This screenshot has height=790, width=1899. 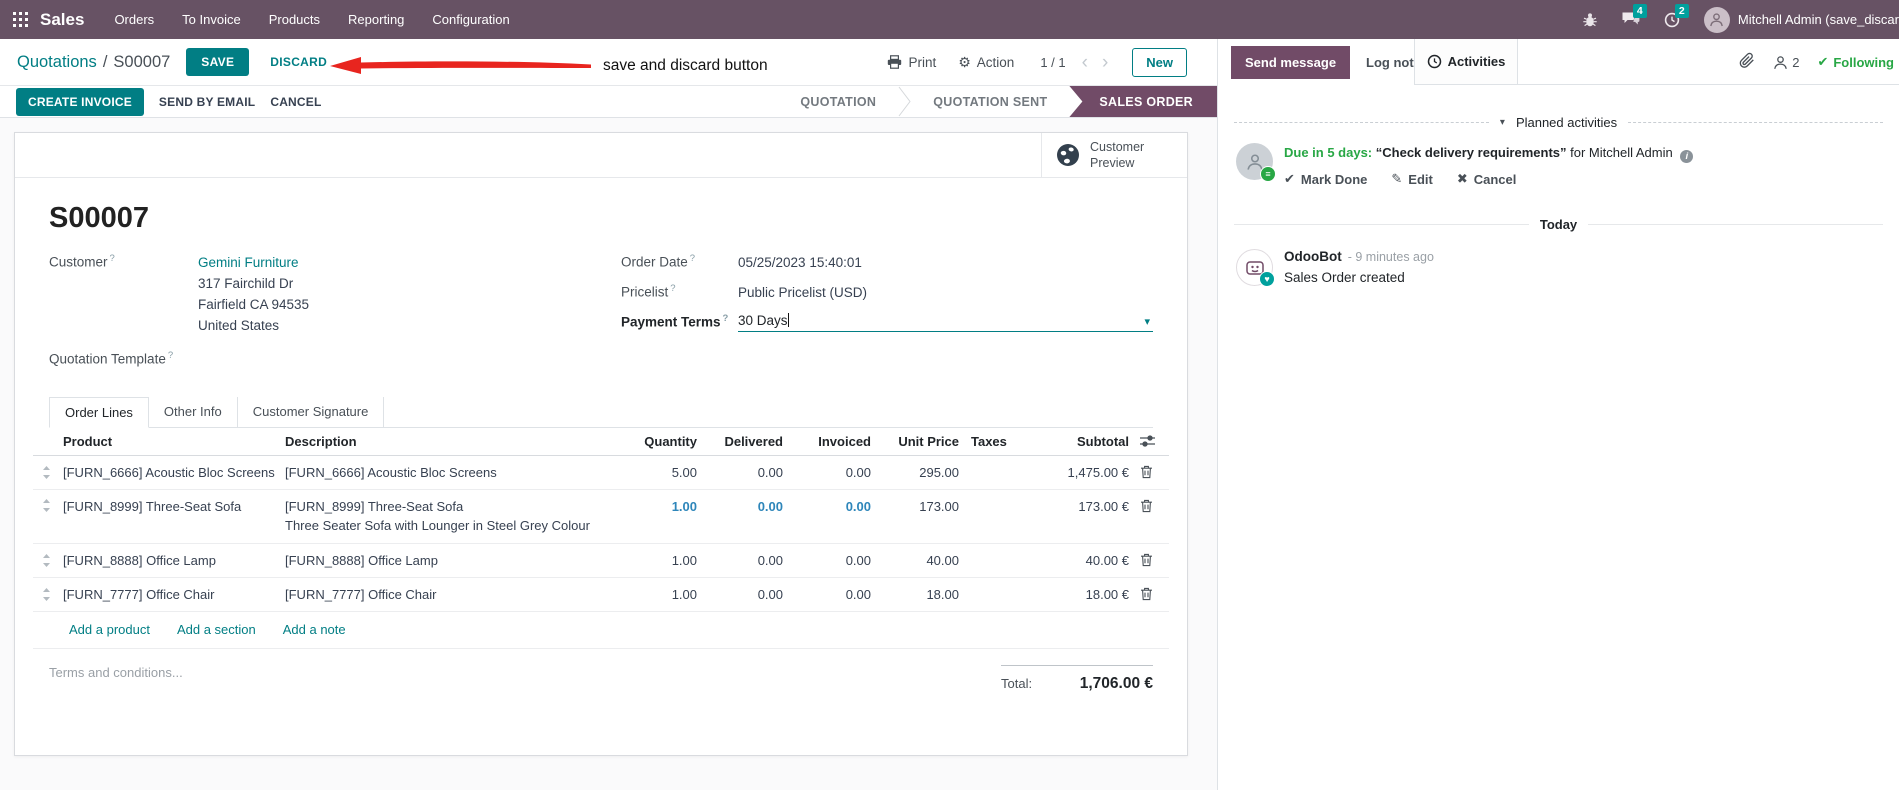 What do you see at coordinates (744, 441) in the screenshot?
I see `col-delivered: Delivered` at bounding box center [744, 441].